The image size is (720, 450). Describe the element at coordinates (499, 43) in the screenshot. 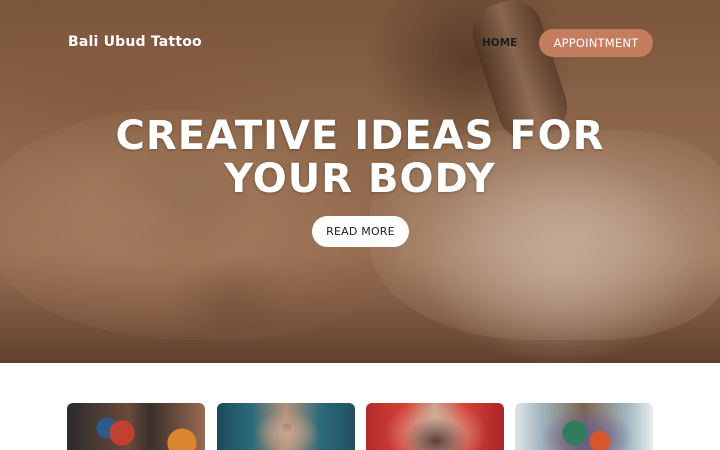

I see `nav-link-home: HOME` at that location.